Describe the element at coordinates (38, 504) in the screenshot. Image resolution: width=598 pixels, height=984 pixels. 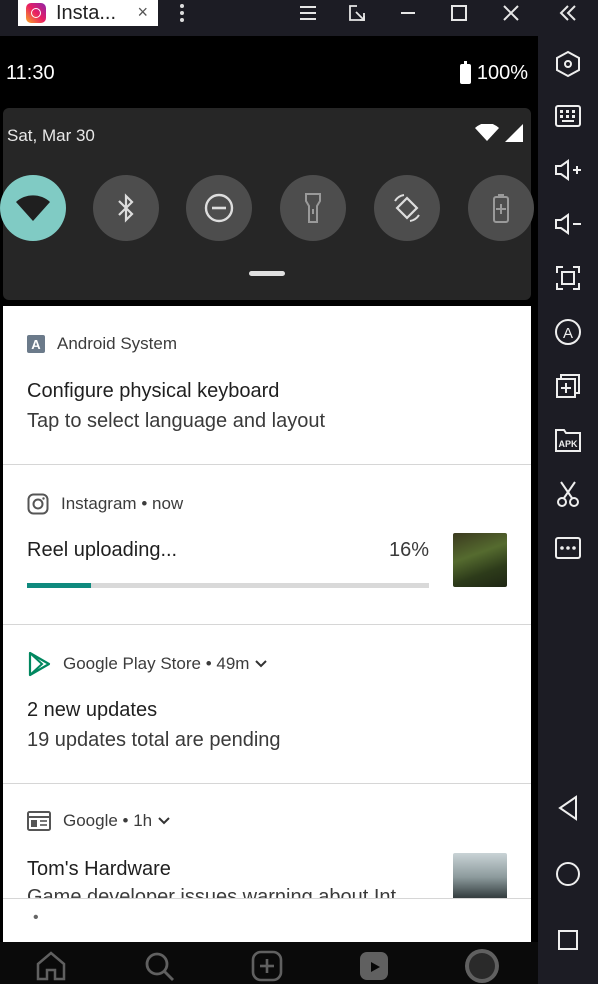
I see `instagram-outline-icon` at that location.